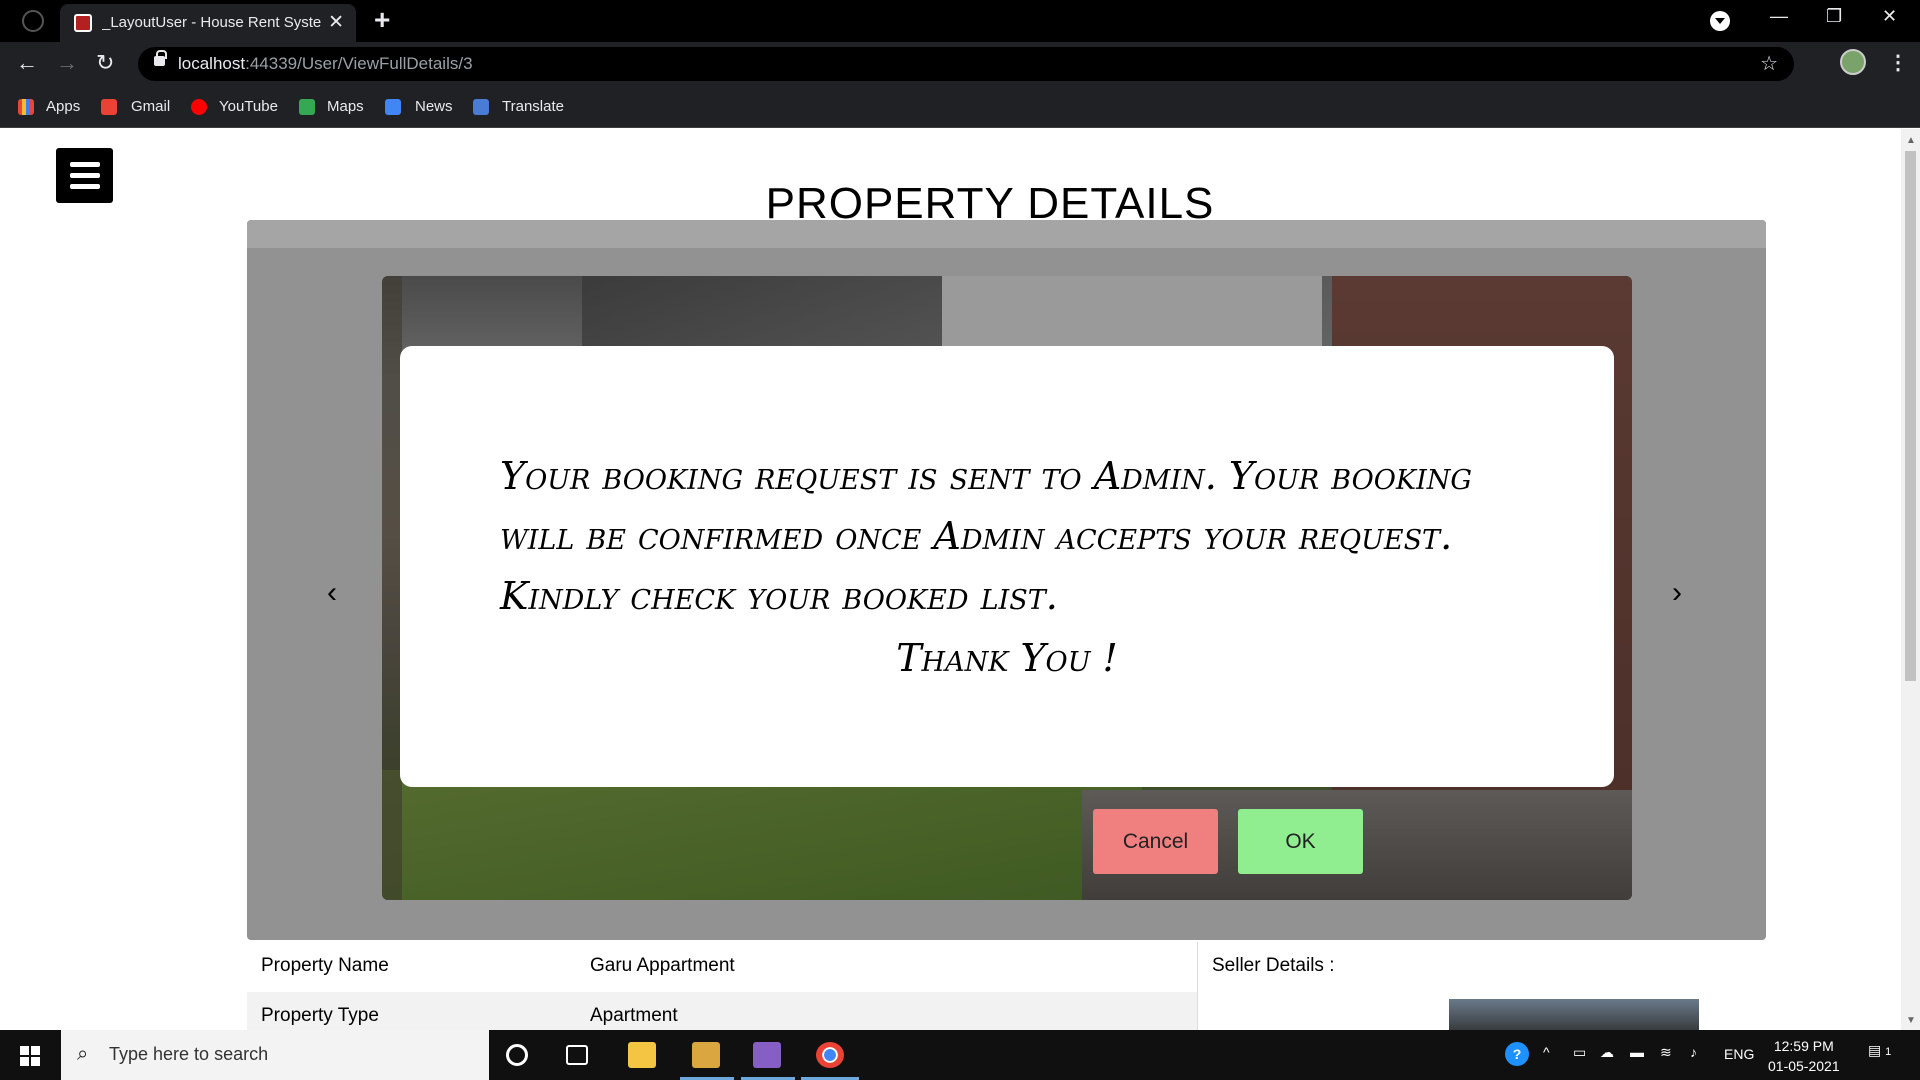 Image resolution: width=1920 pixels, height=1080 pixels. I want to click on photo-tree, so click(392, 588).